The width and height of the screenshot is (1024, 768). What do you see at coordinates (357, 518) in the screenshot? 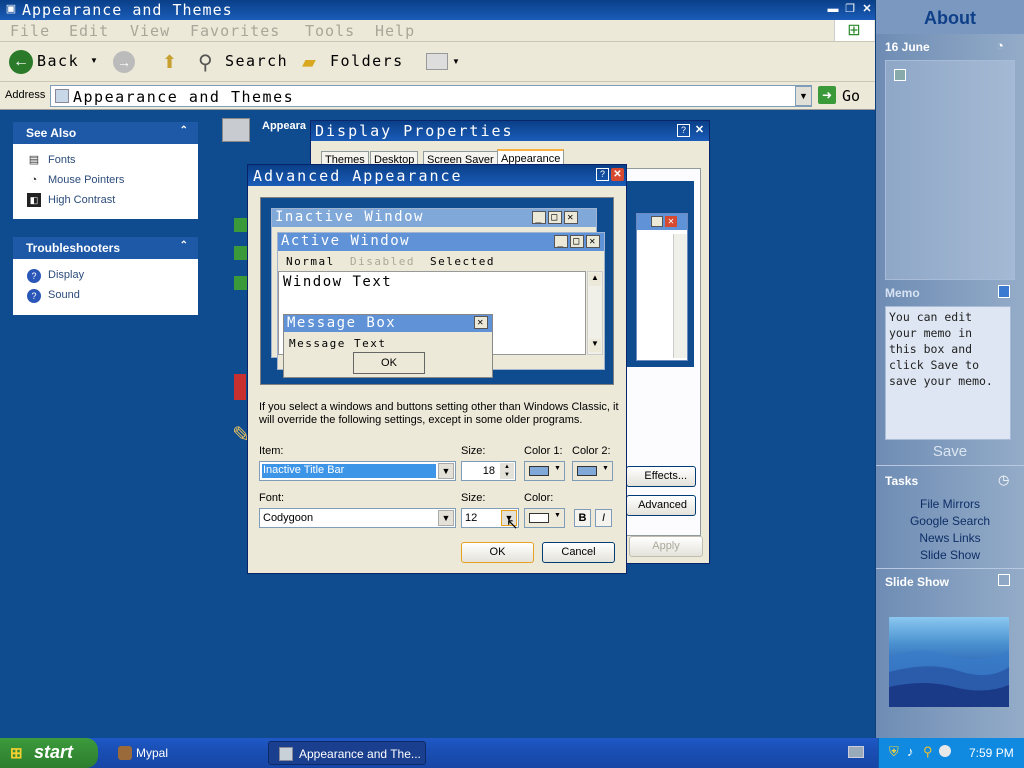
I see `font-select: Codygoon ▼` at bounding box center [357, 518].